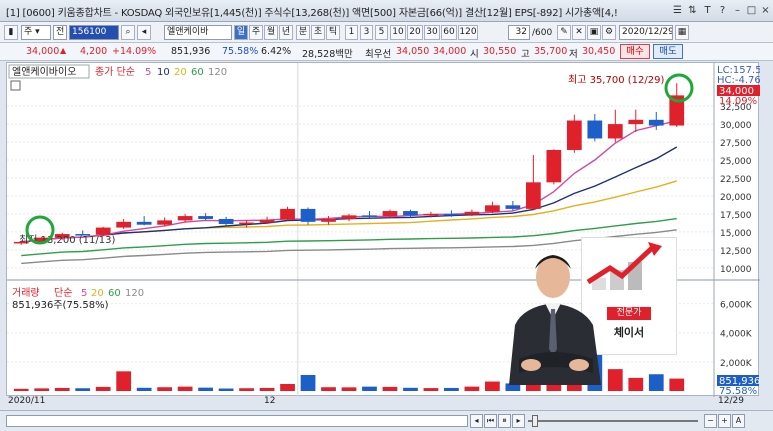 This screenshot has height=431, width=773. Describe the element at coordinates (519, 32) in the screenshot. I see `count-input: 32` at that location.